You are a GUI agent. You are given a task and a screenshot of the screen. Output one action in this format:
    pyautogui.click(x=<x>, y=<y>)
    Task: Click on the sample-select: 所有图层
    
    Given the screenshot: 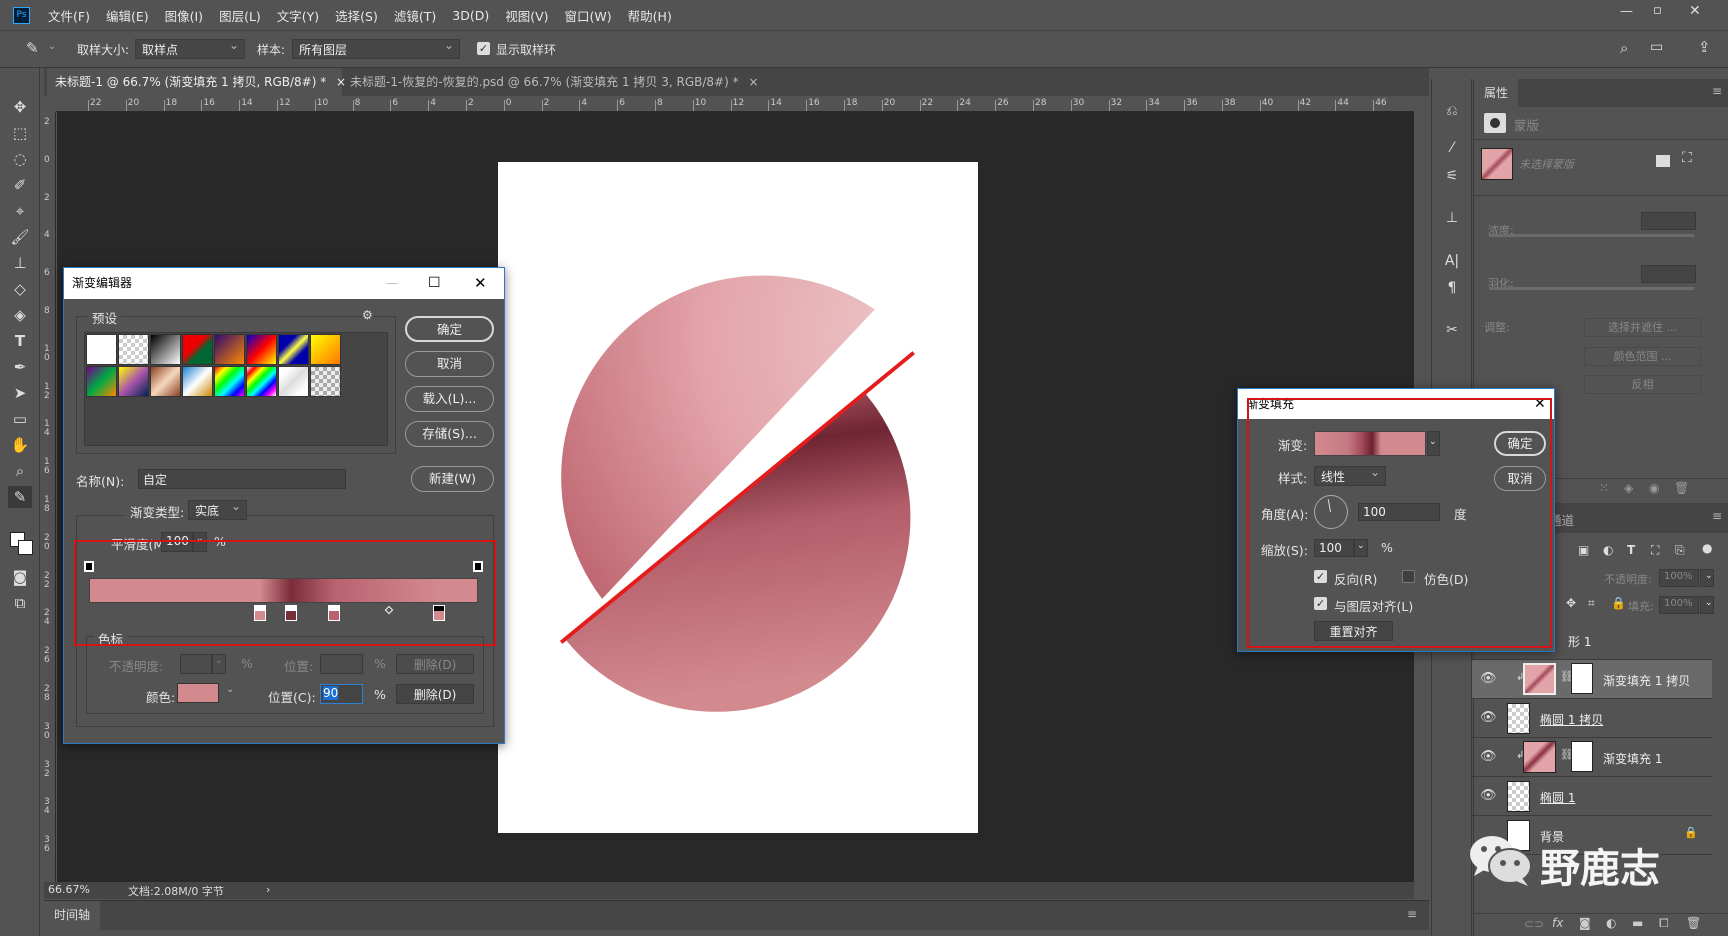 What is the action you would take?
    pyautogui.click(x=376, y=48)
    